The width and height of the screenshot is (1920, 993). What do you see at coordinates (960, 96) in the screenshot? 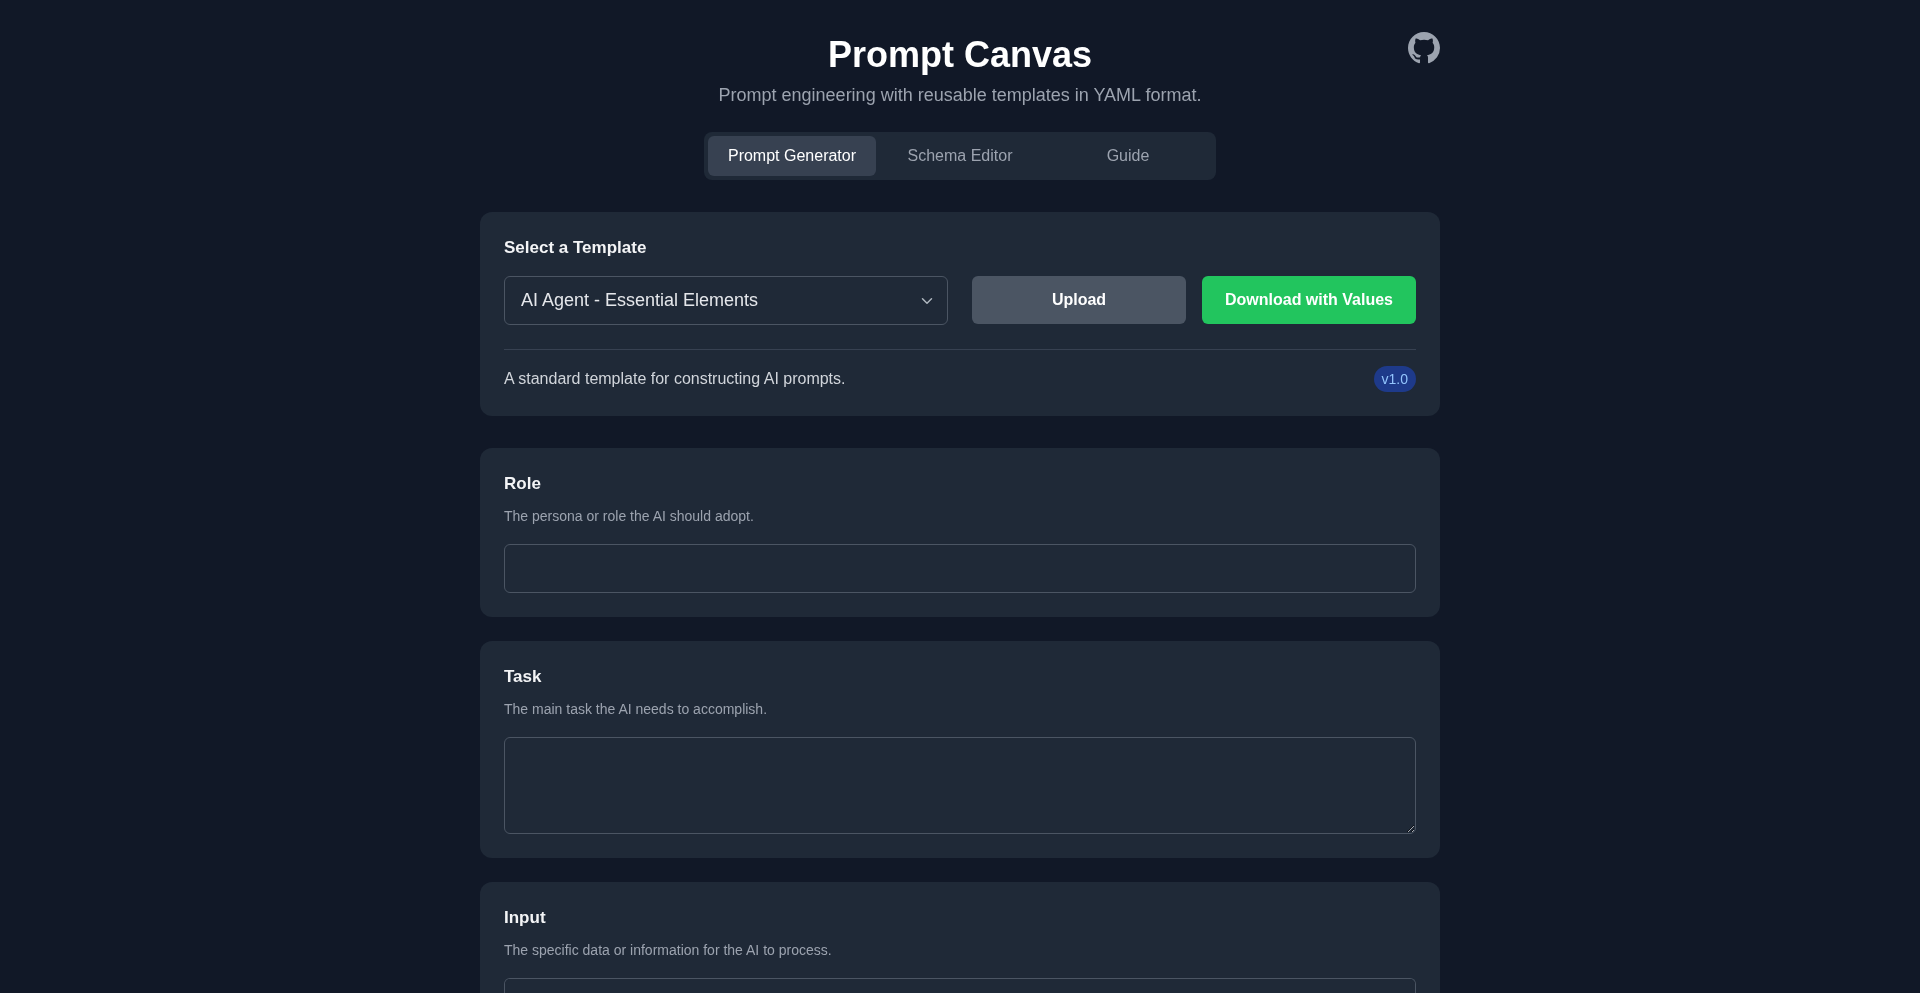
I see `page-subtitle: Prompt engineering with reusable templates in YAML format.` at bounding box center [960, 96].